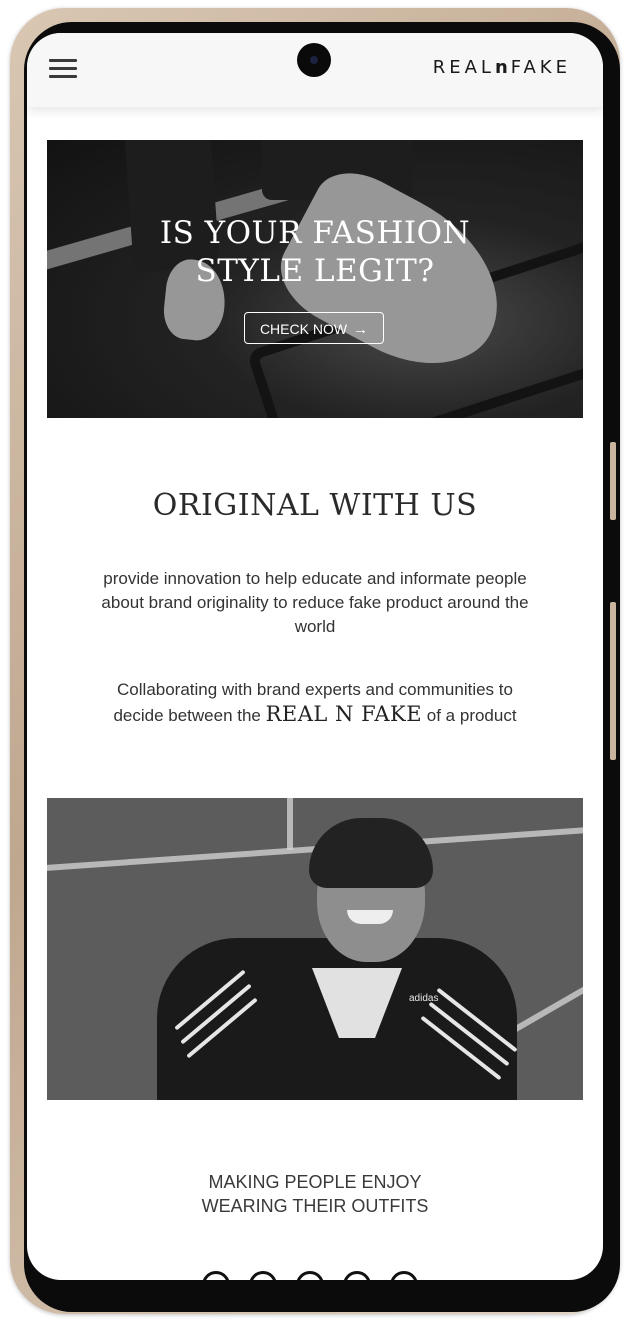 Image resolution: width=631 pixels, height=1324 pixels. Describe the element at coordinates (315, 252) in the screenshot. I see `hero-title: IS YOUR FASHION STYLE LEGIT?` at that location.